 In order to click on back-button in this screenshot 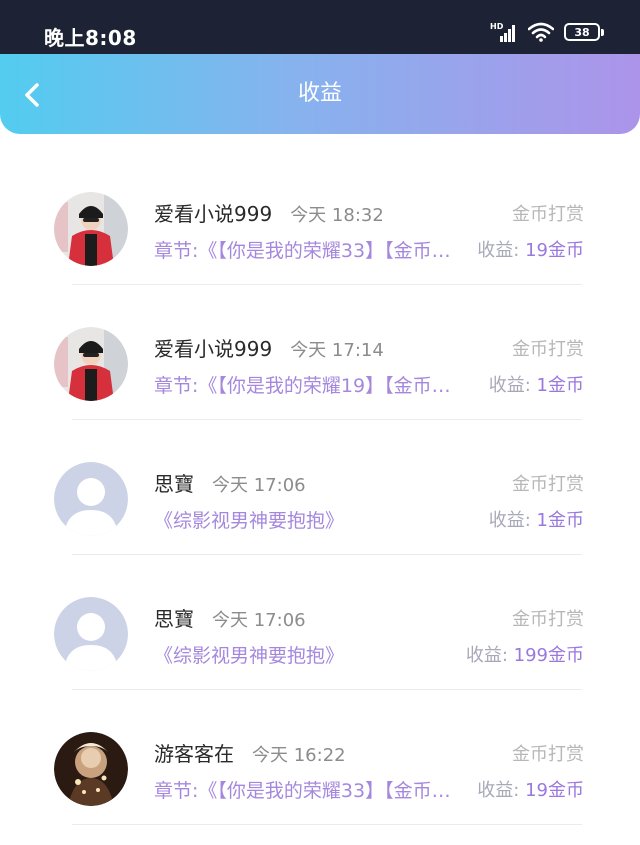, I will do `click(33, 95)`.